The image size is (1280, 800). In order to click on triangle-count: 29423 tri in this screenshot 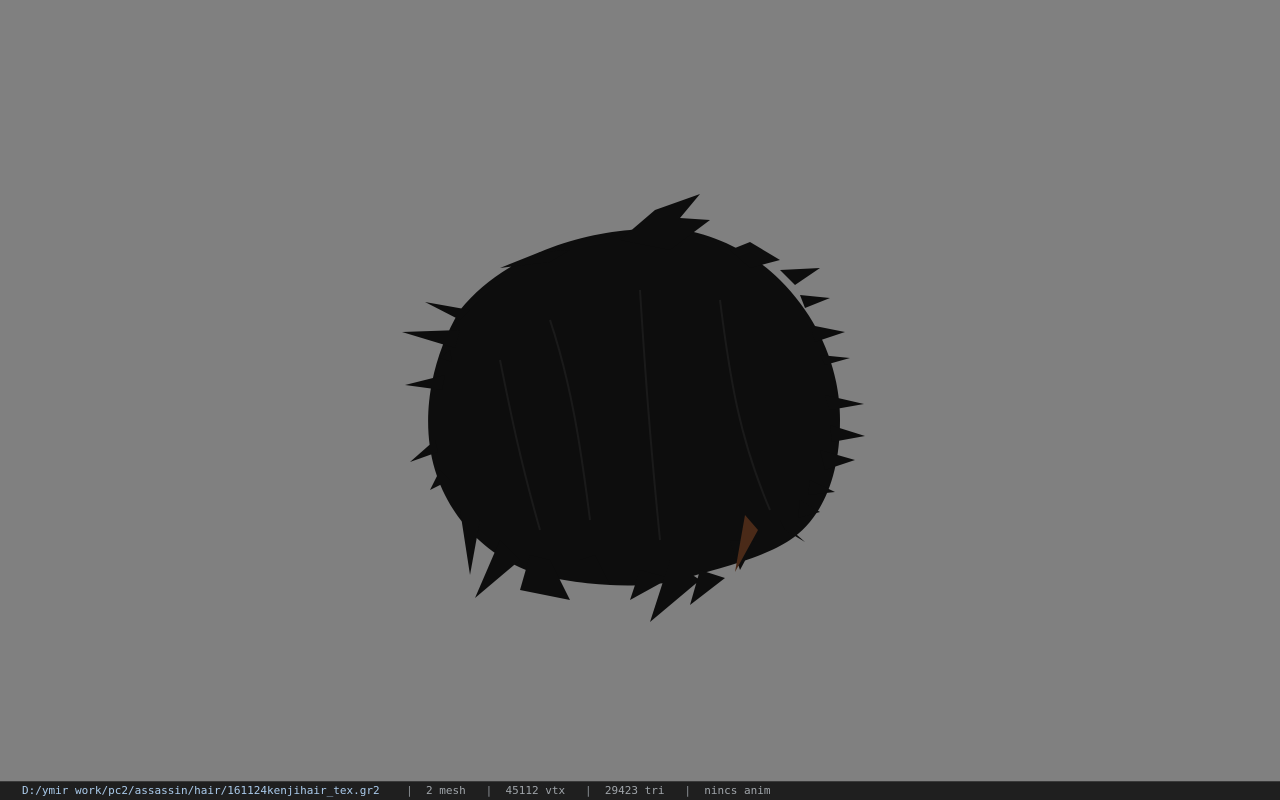, I will do `click(634, 790)`.